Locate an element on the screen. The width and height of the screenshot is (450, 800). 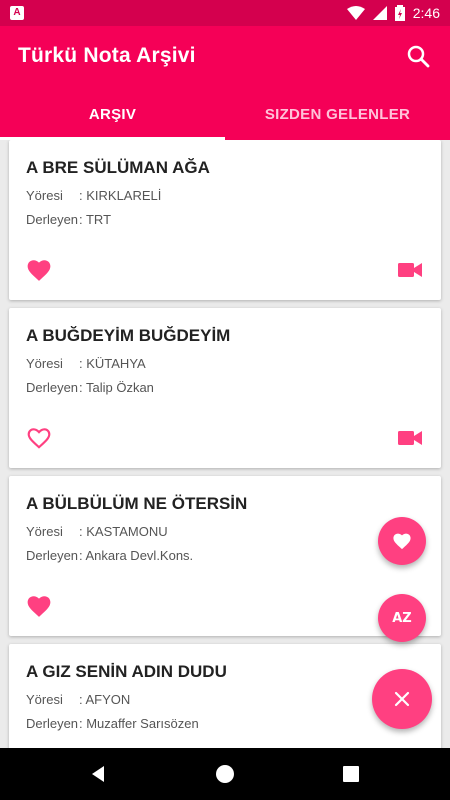
search-icon is located at coordinates (418, 56).